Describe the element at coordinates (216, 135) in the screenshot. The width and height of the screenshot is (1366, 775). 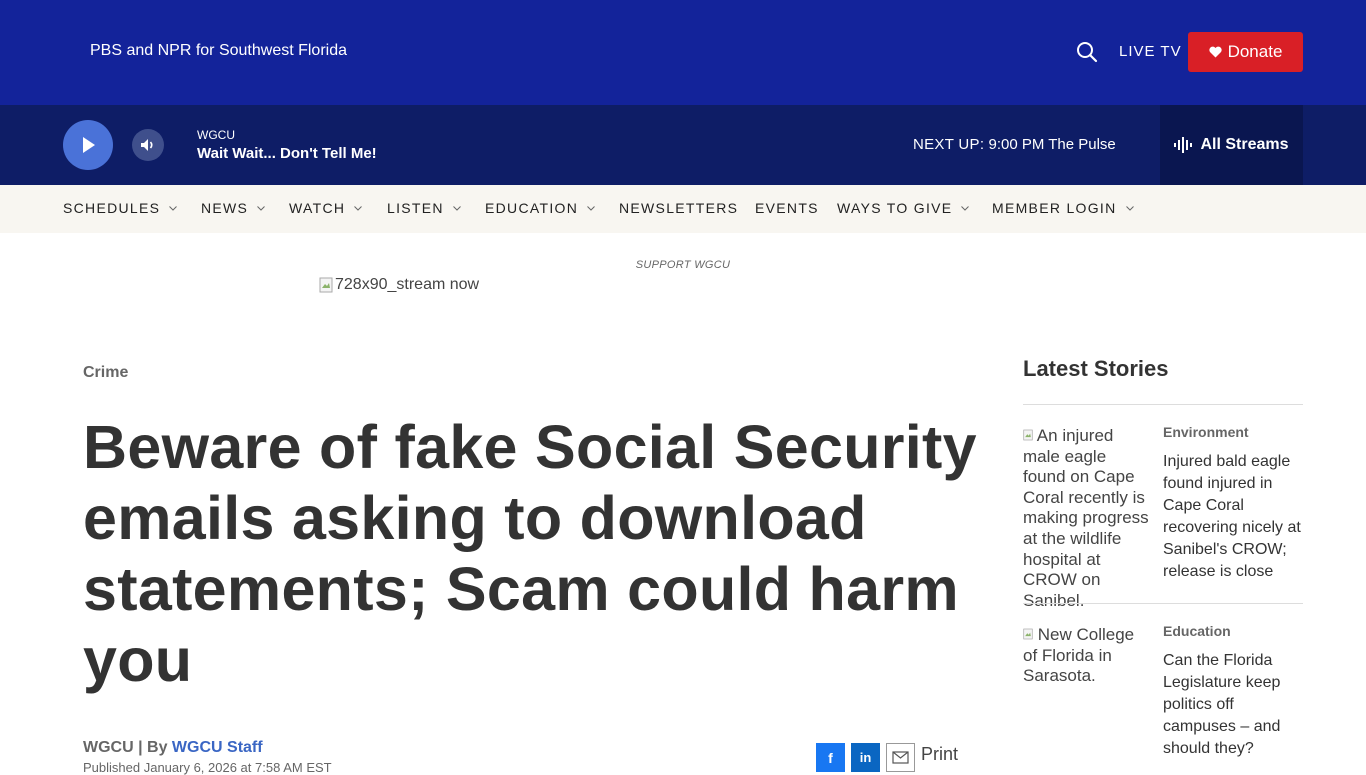
I see `station-name: WGCU` at that location.